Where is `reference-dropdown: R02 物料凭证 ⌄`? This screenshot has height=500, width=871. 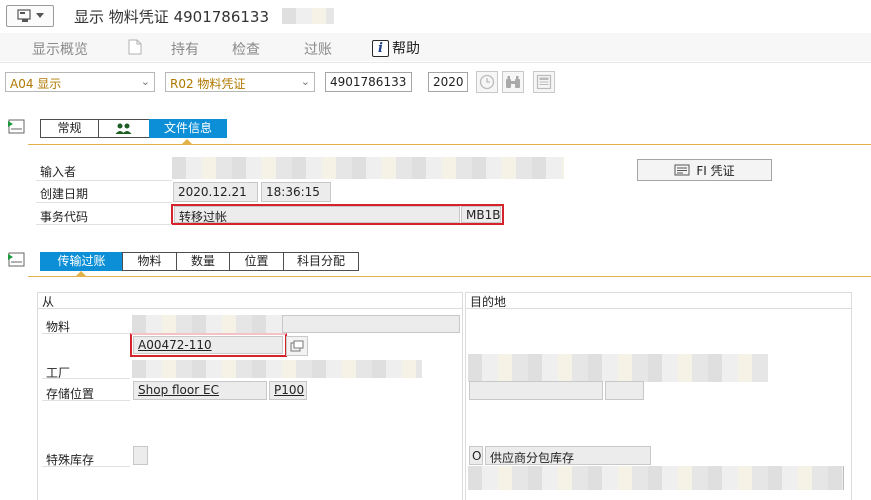 reference-dropdown: R02 物料凭证 ⌄ is located at coordinates (240, 82).